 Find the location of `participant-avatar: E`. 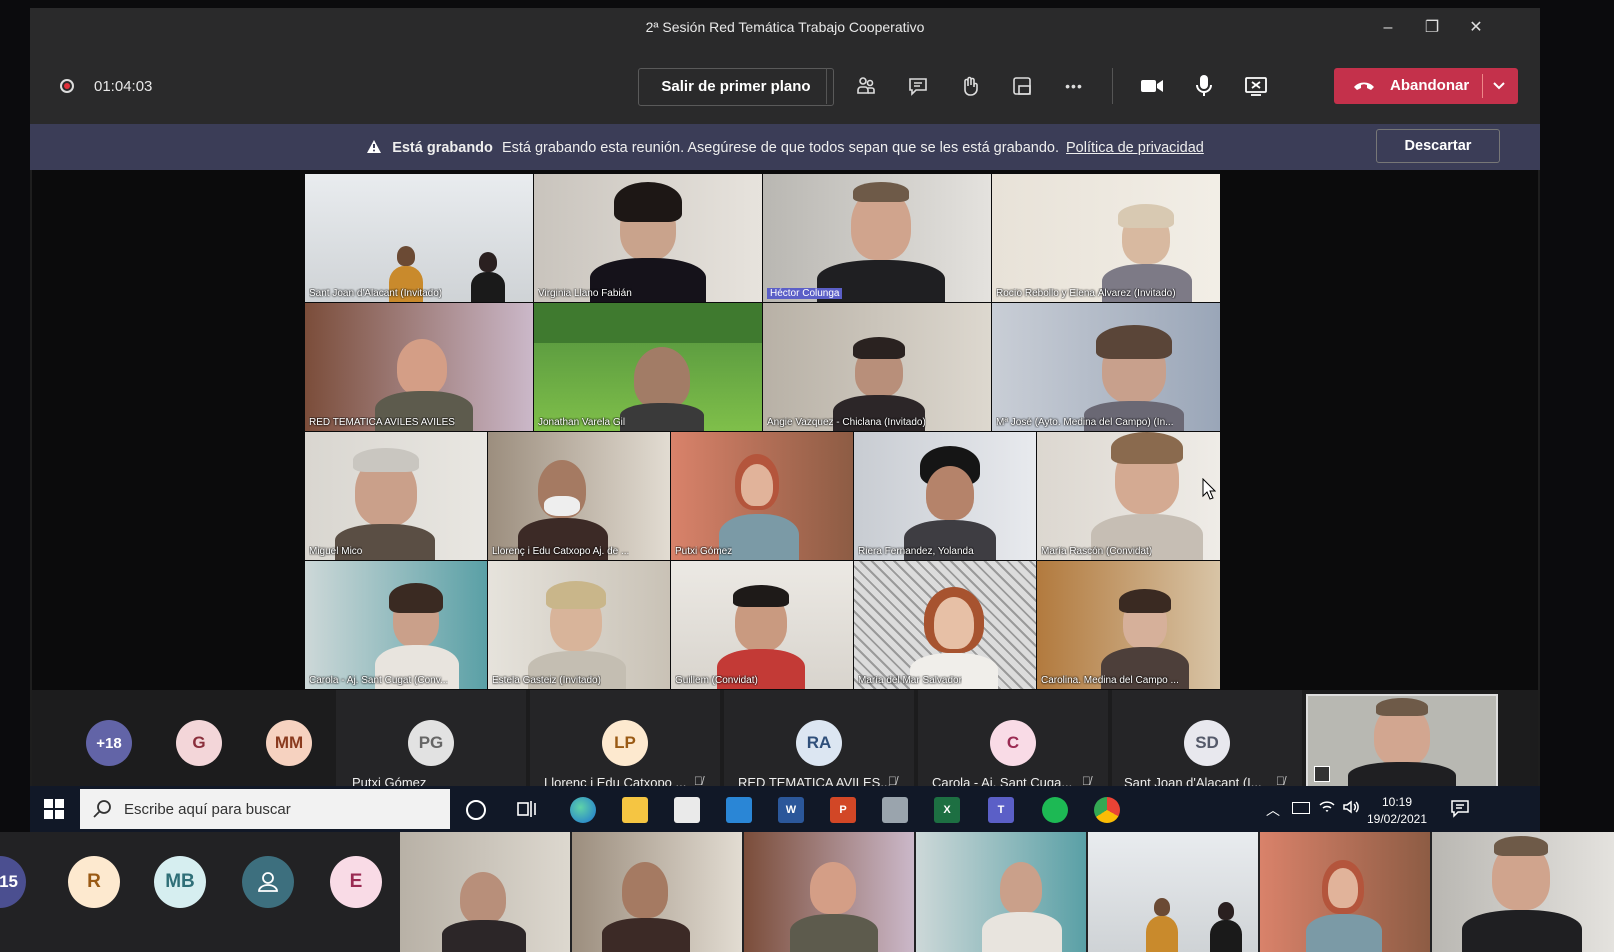

participant-avatar: E is located at coordinates (356, 882).